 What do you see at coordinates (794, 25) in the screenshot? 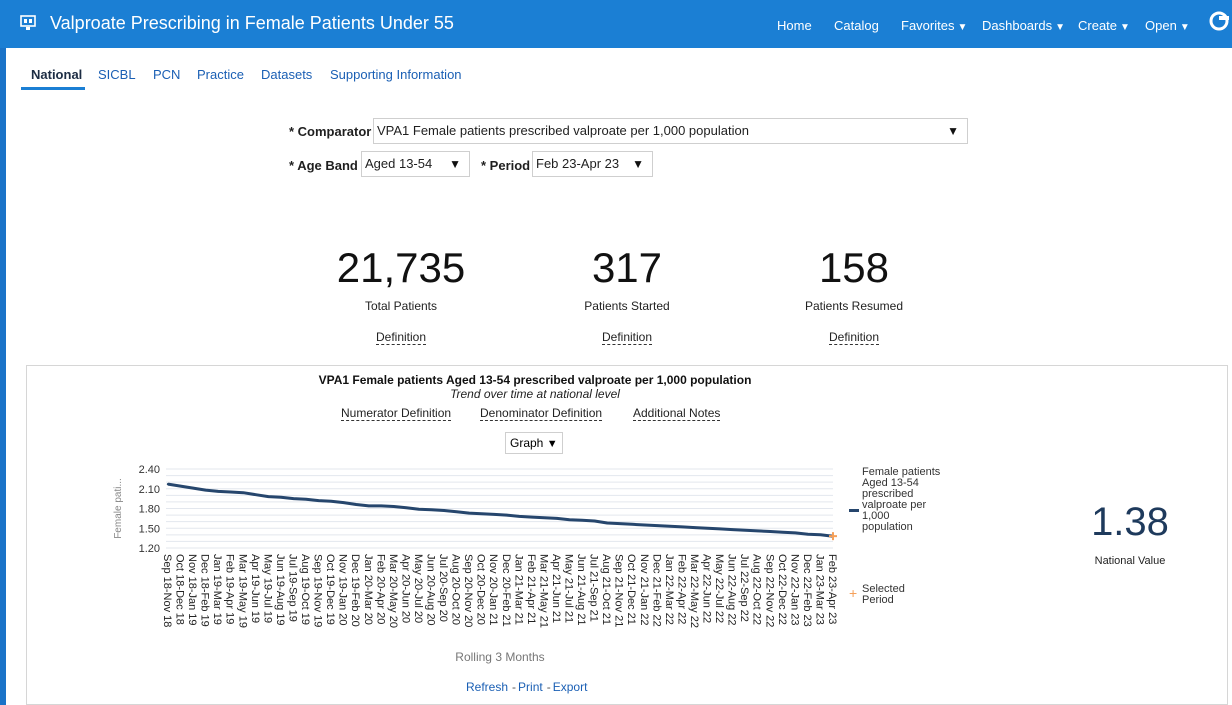
I see `nav-home: Home` at bounding box center [794, 25].